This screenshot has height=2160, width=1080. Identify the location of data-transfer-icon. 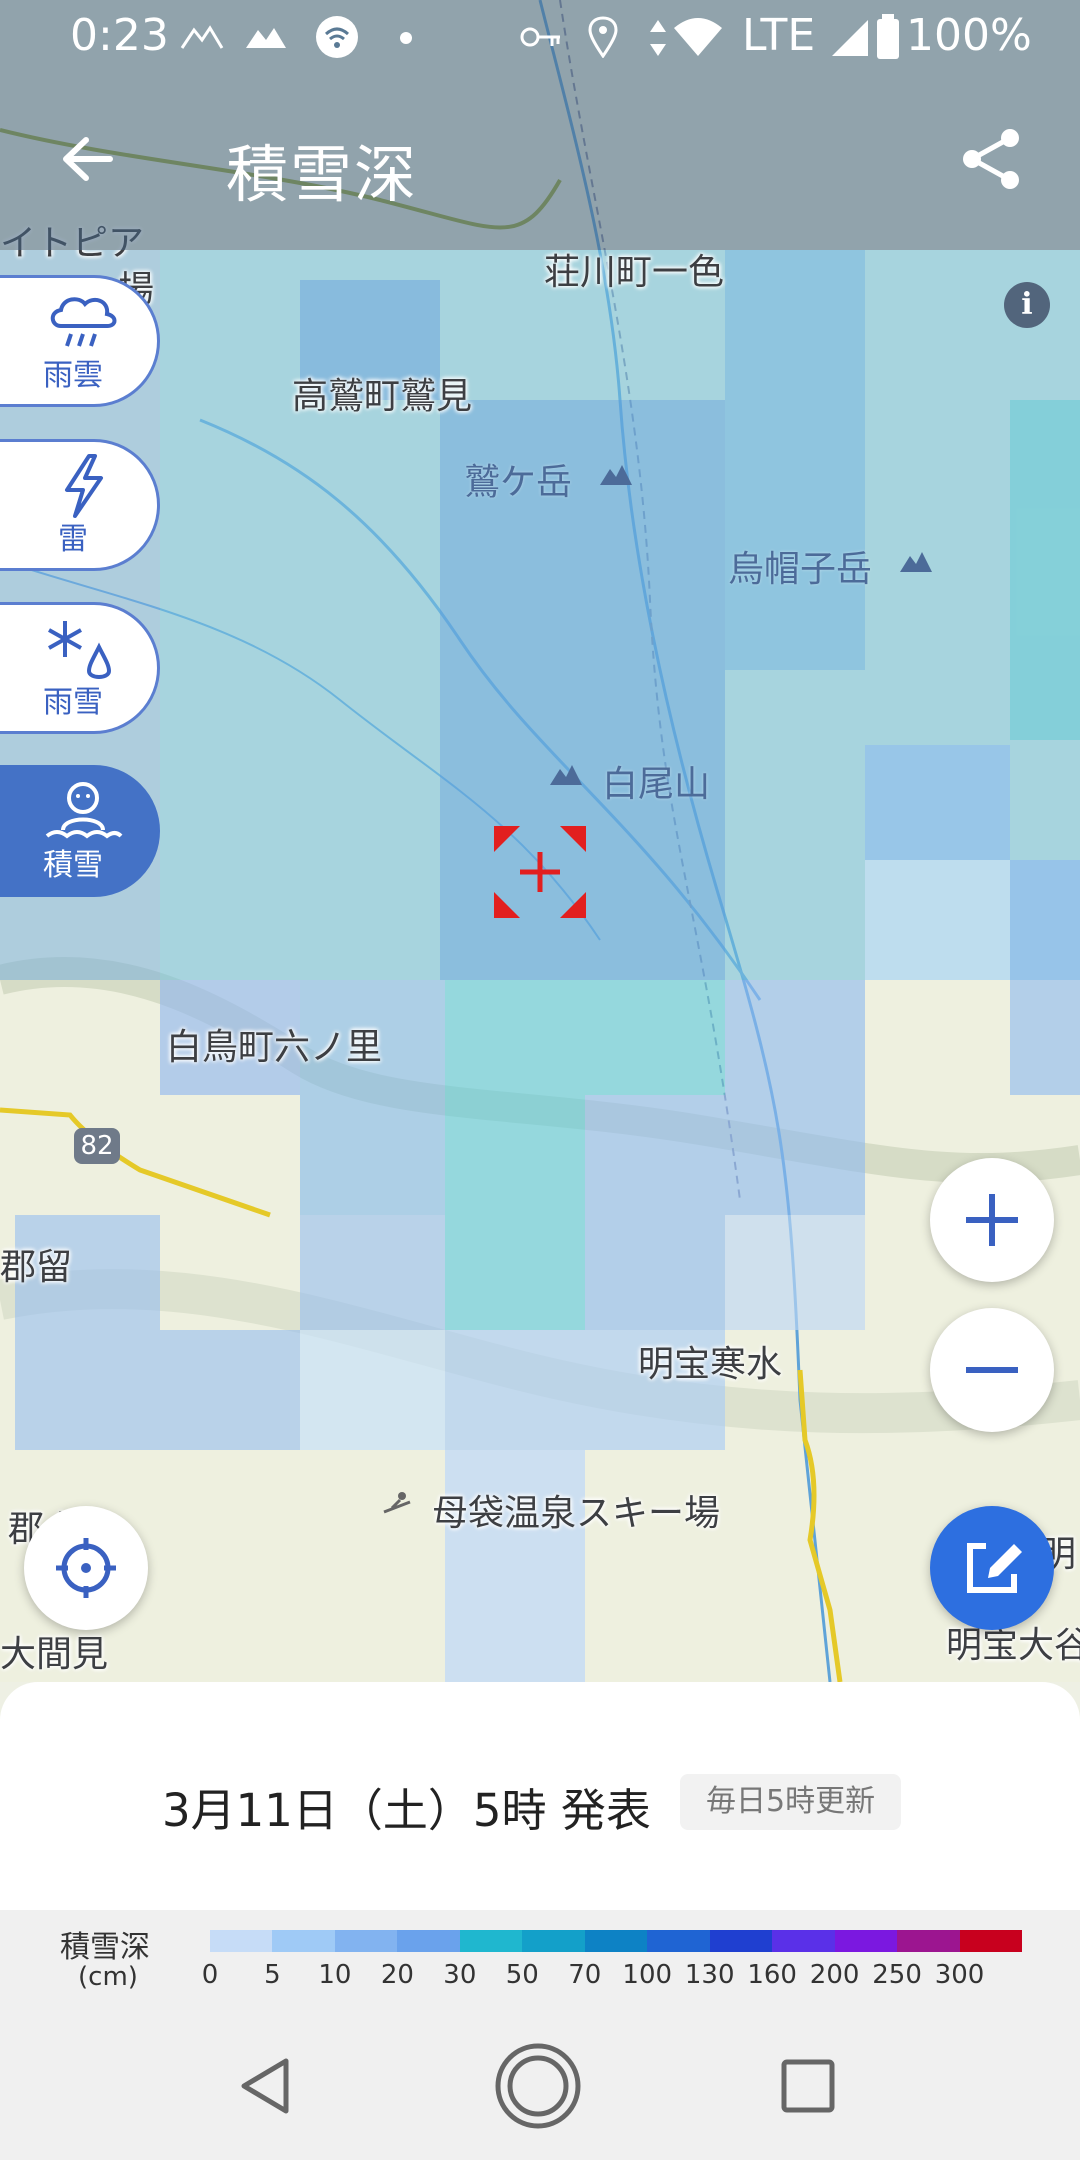
(658, 38).